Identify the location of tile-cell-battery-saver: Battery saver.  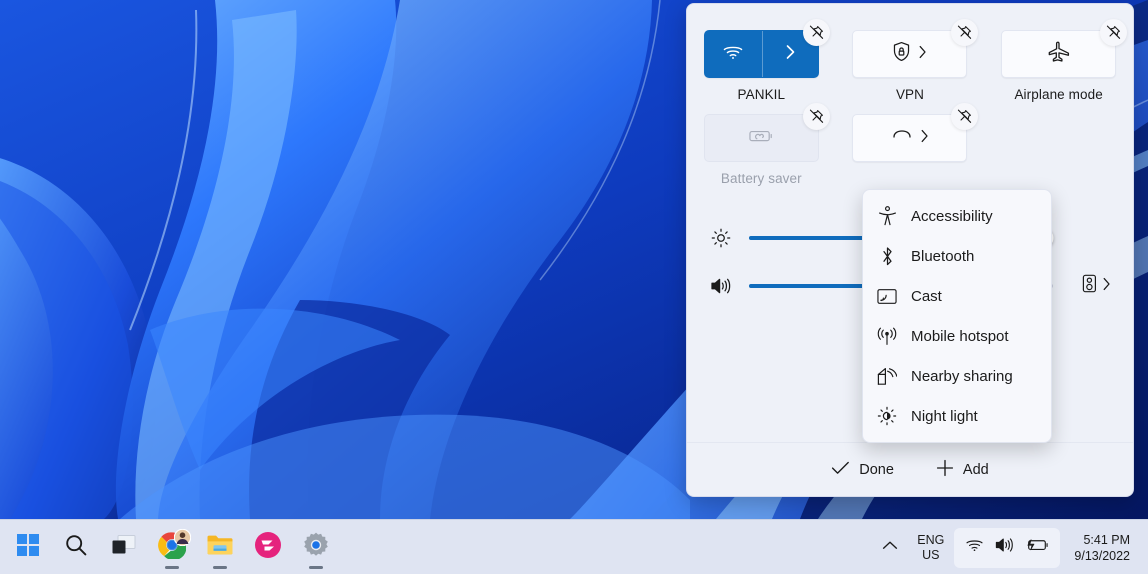
(761, 144).